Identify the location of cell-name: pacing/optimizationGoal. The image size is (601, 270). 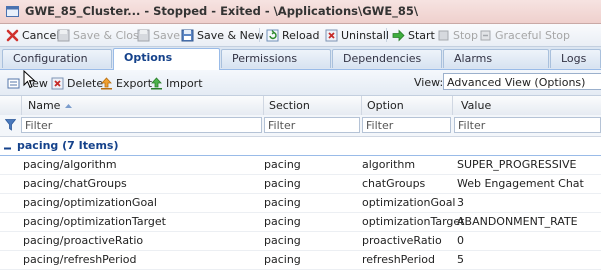
(90, 202).